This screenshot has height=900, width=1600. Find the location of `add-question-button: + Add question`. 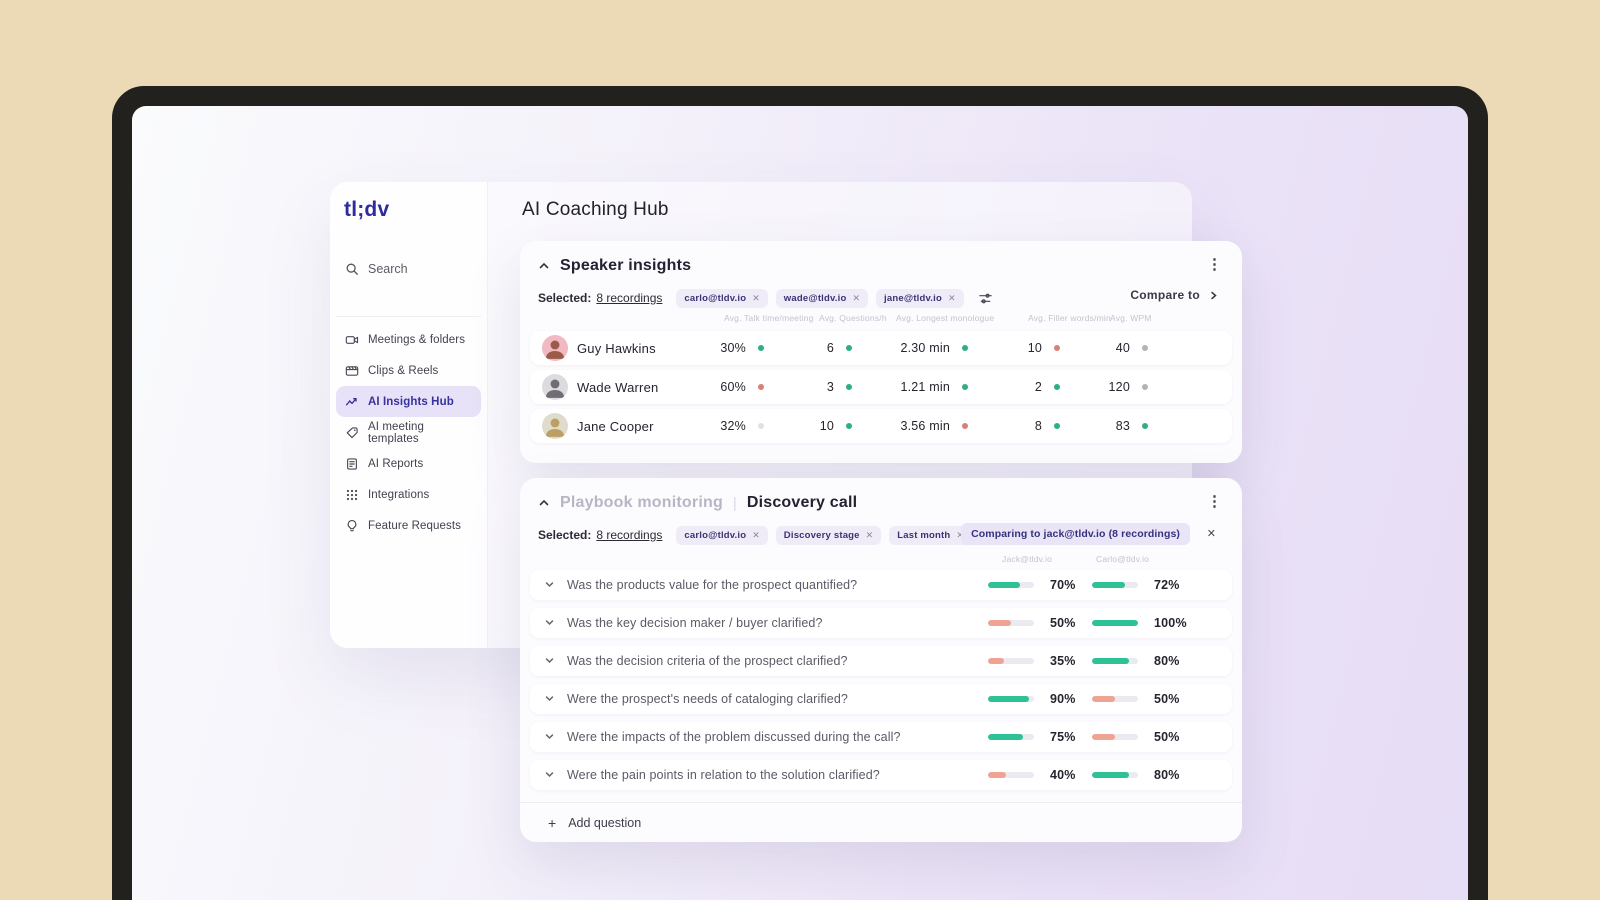

add-question-button: + Add question is located at coordinates (881, 822).